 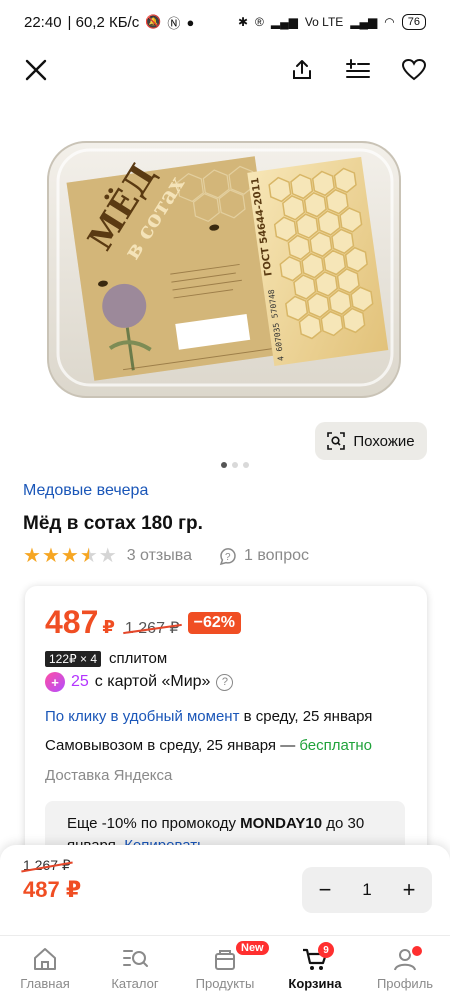 I want to click on delivery-date: в среду, 25 января, so click(x=306, y=716).